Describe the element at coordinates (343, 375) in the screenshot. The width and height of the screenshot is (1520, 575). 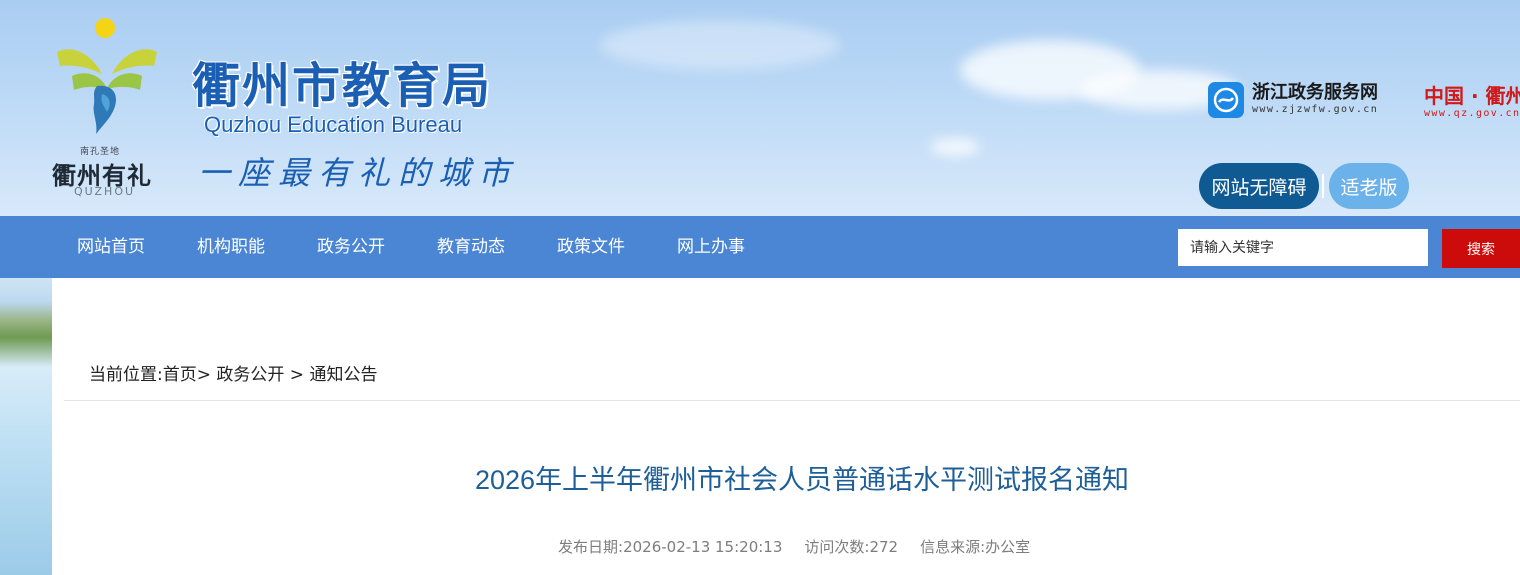
I see `breadcrumb-notices: 通知公告` at that location.